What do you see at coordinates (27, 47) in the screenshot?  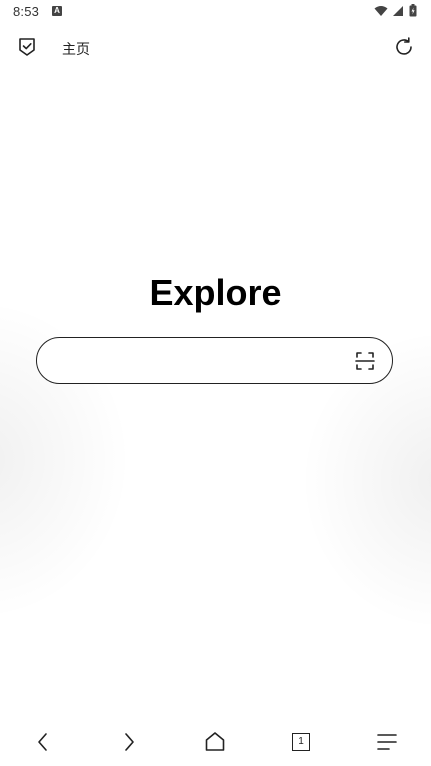 I see `shield-check-icon` at bounding box center [27, 47].